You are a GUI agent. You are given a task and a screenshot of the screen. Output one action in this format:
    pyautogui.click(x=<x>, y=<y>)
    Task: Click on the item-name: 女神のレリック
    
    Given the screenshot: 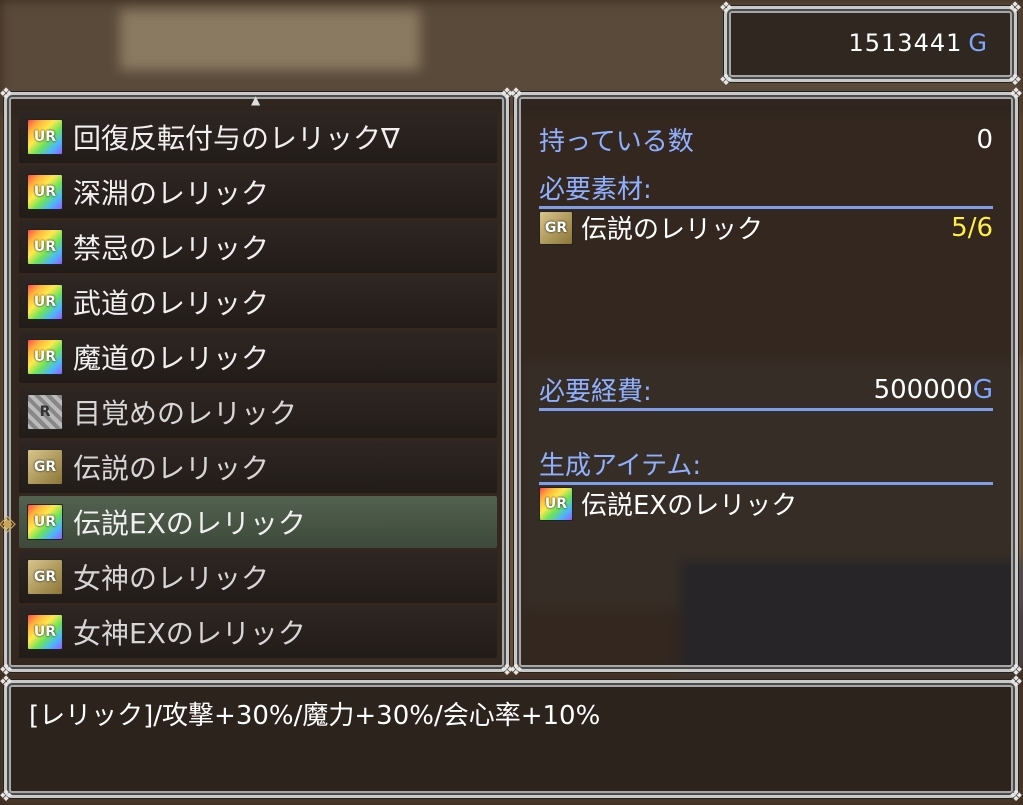 What is the action you would take?
    pyautogui.click(x=171, y=578)
    